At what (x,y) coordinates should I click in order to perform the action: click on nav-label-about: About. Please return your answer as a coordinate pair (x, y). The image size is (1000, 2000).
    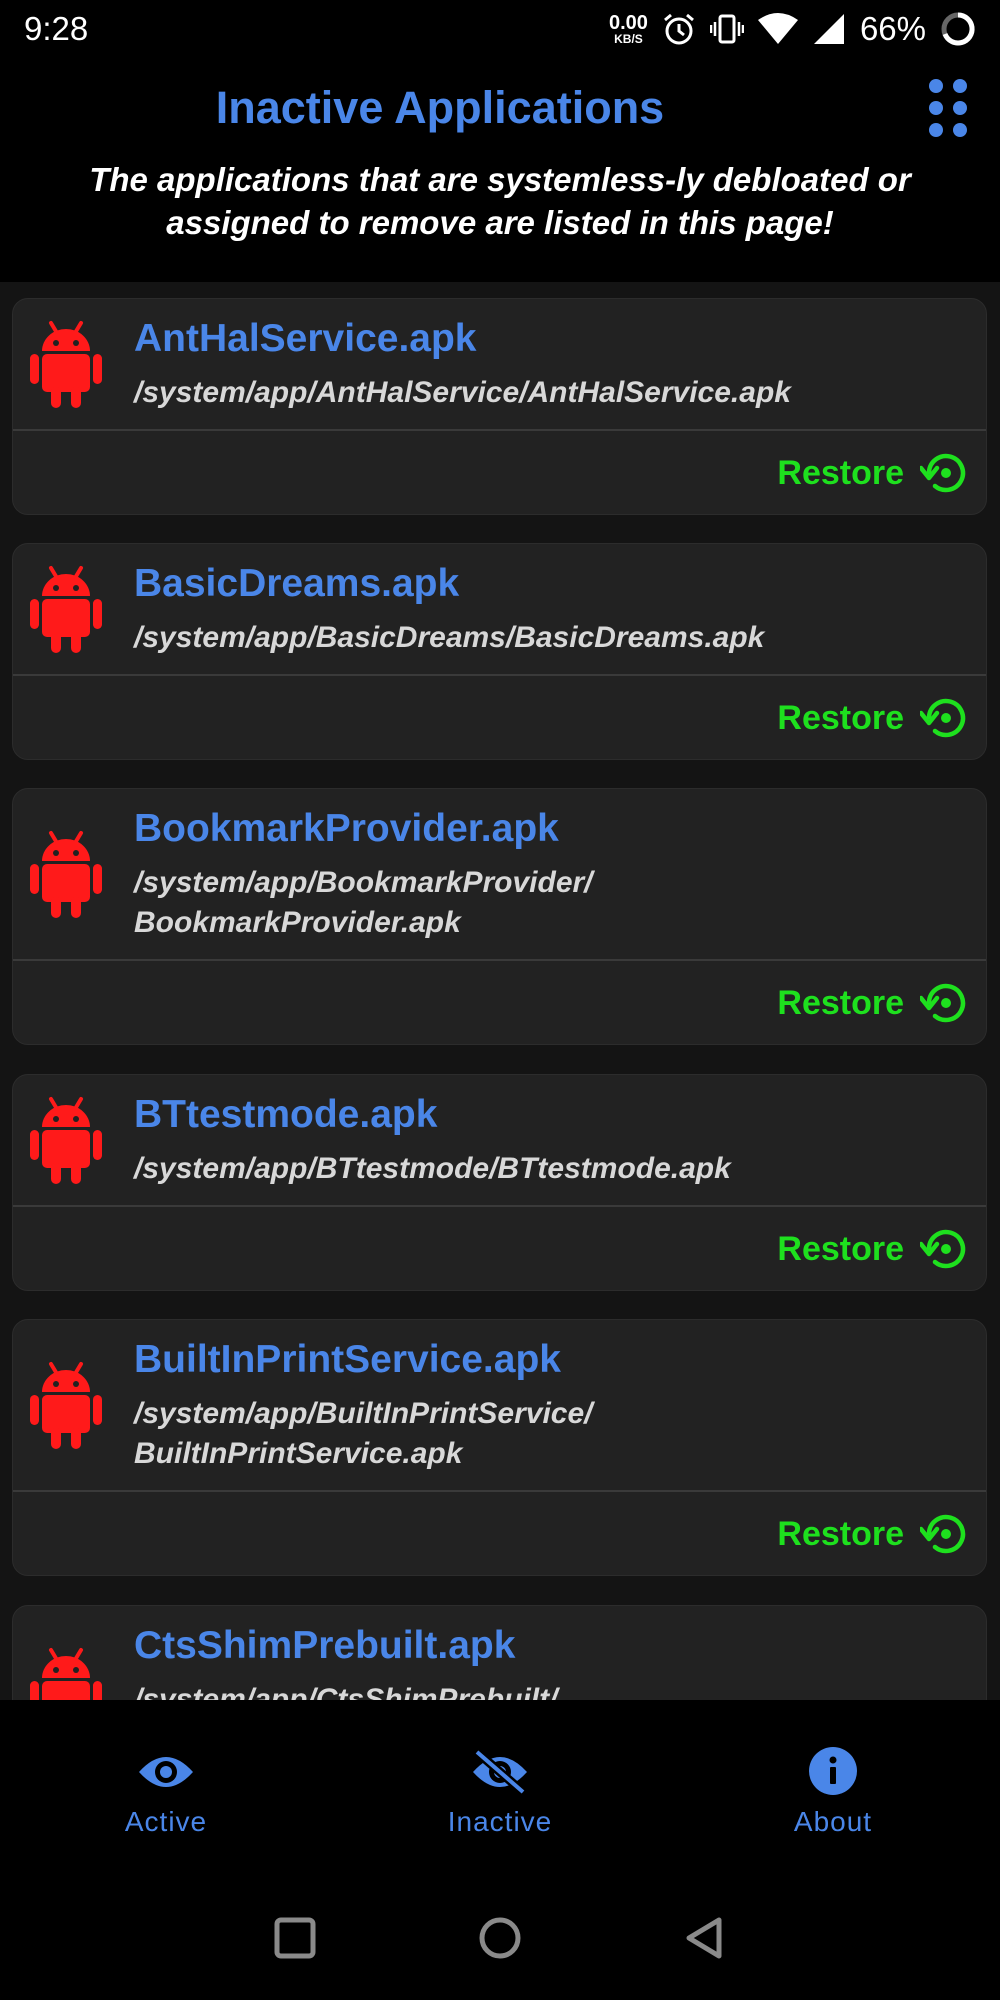
    Looking at the image, I should click on (833, 1821).